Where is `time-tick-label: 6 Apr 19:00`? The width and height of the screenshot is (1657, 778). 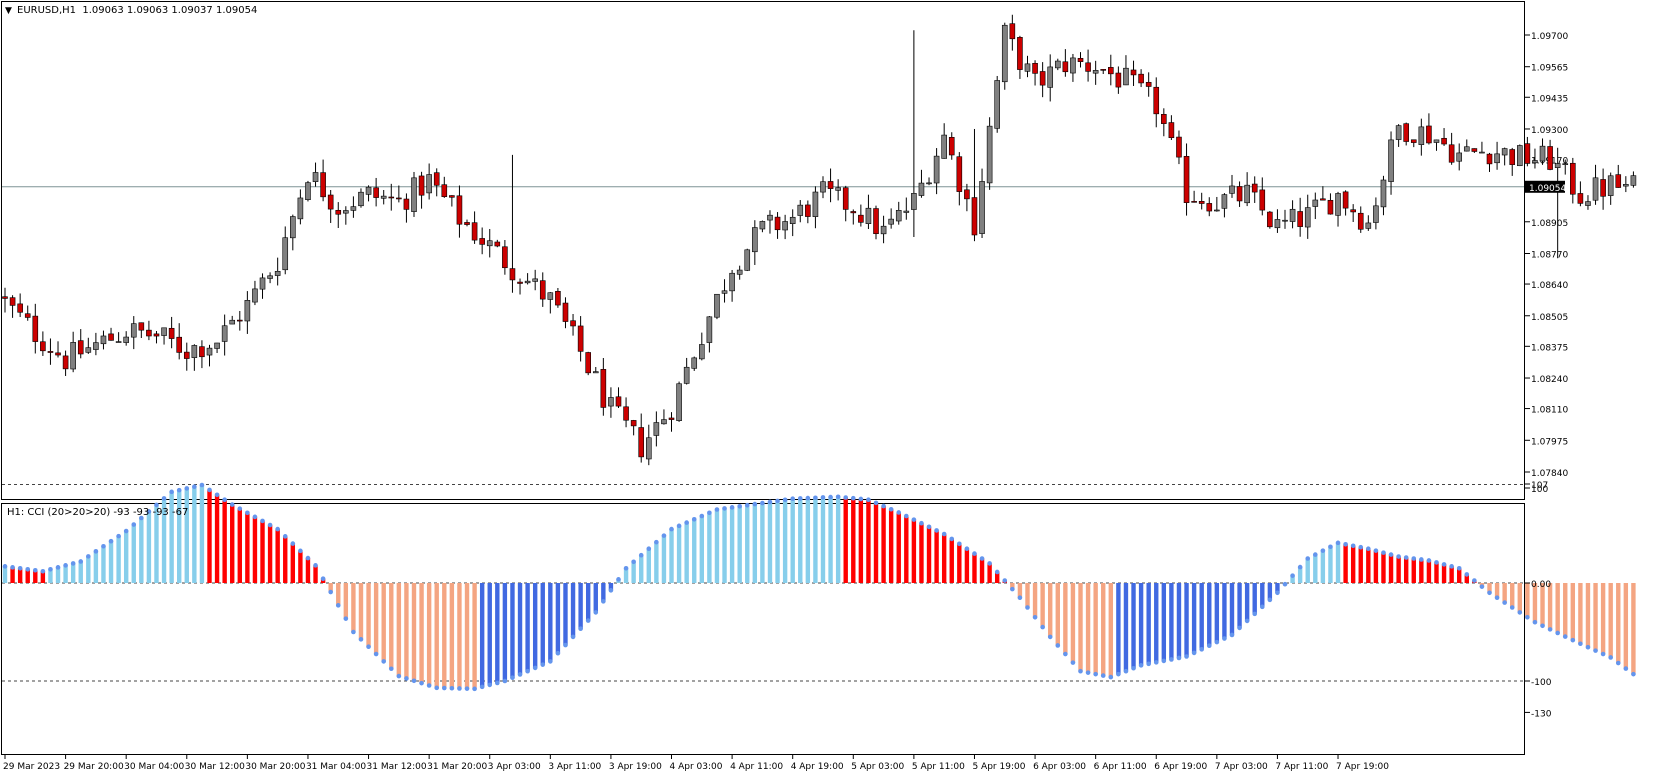 time-tick-label: 6 Apr 19:00 is located at coordinates (1180, 767).